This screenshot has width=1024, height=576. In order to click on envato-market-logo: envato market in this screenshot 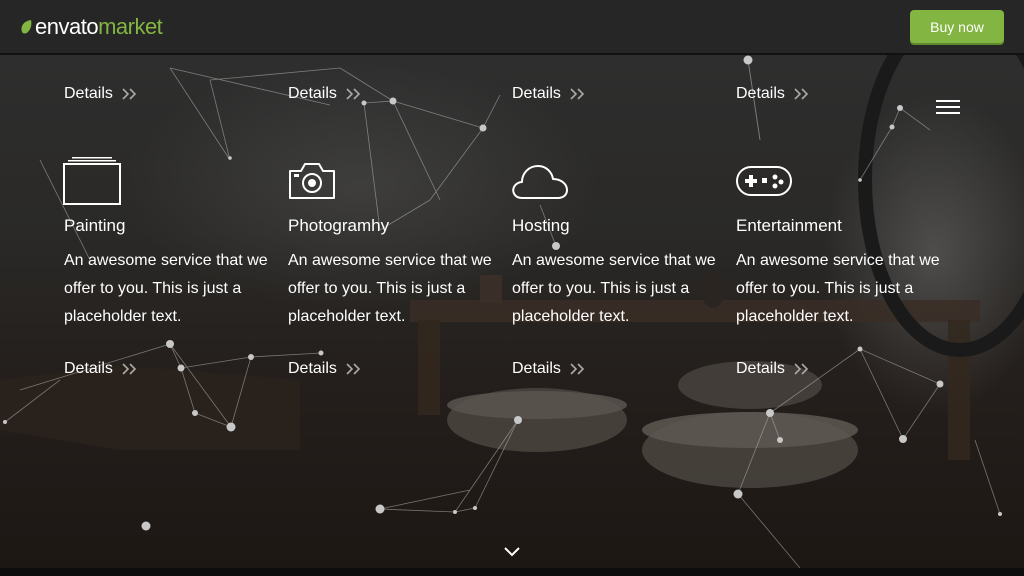, I will do `click(91, 26)`.